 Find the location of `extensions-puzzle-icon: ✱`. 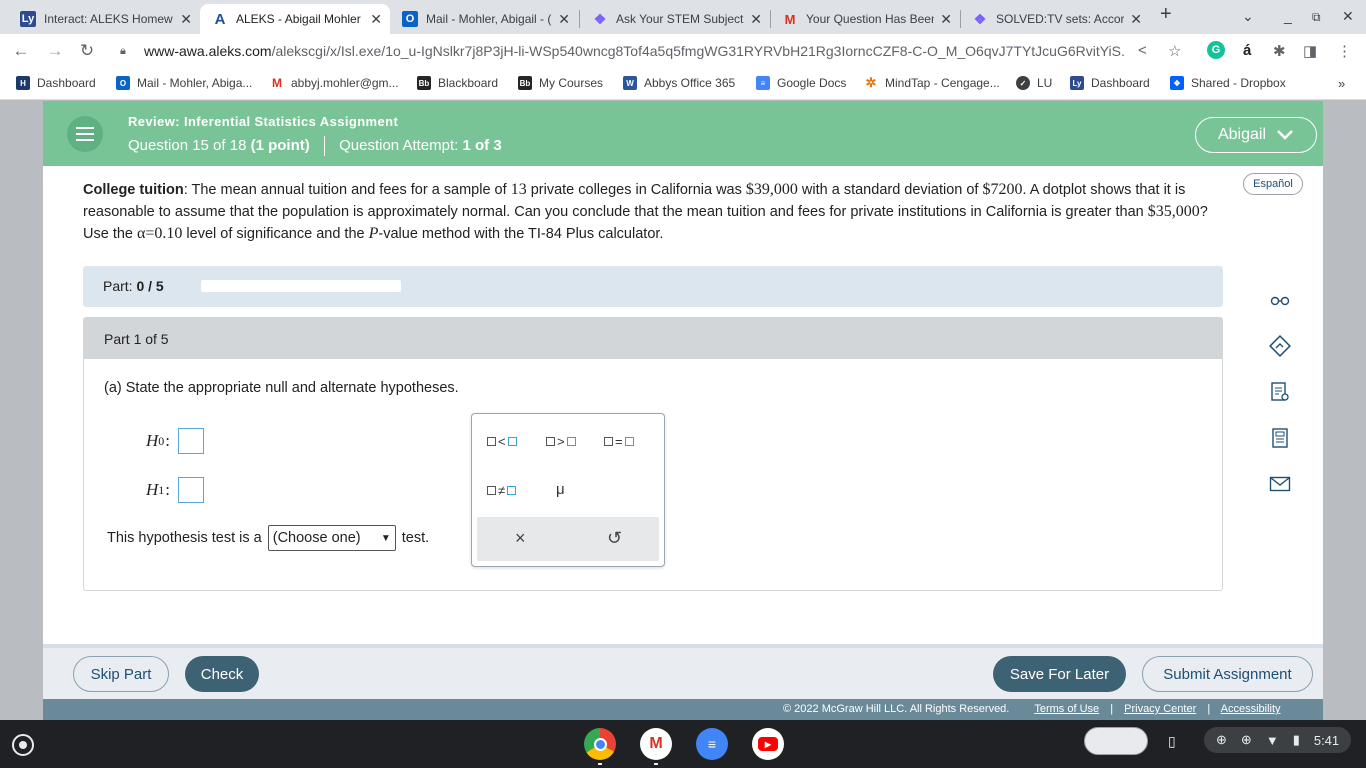

extensions-puzzle-icon: ✱ is located at coordinates (1279, 51).